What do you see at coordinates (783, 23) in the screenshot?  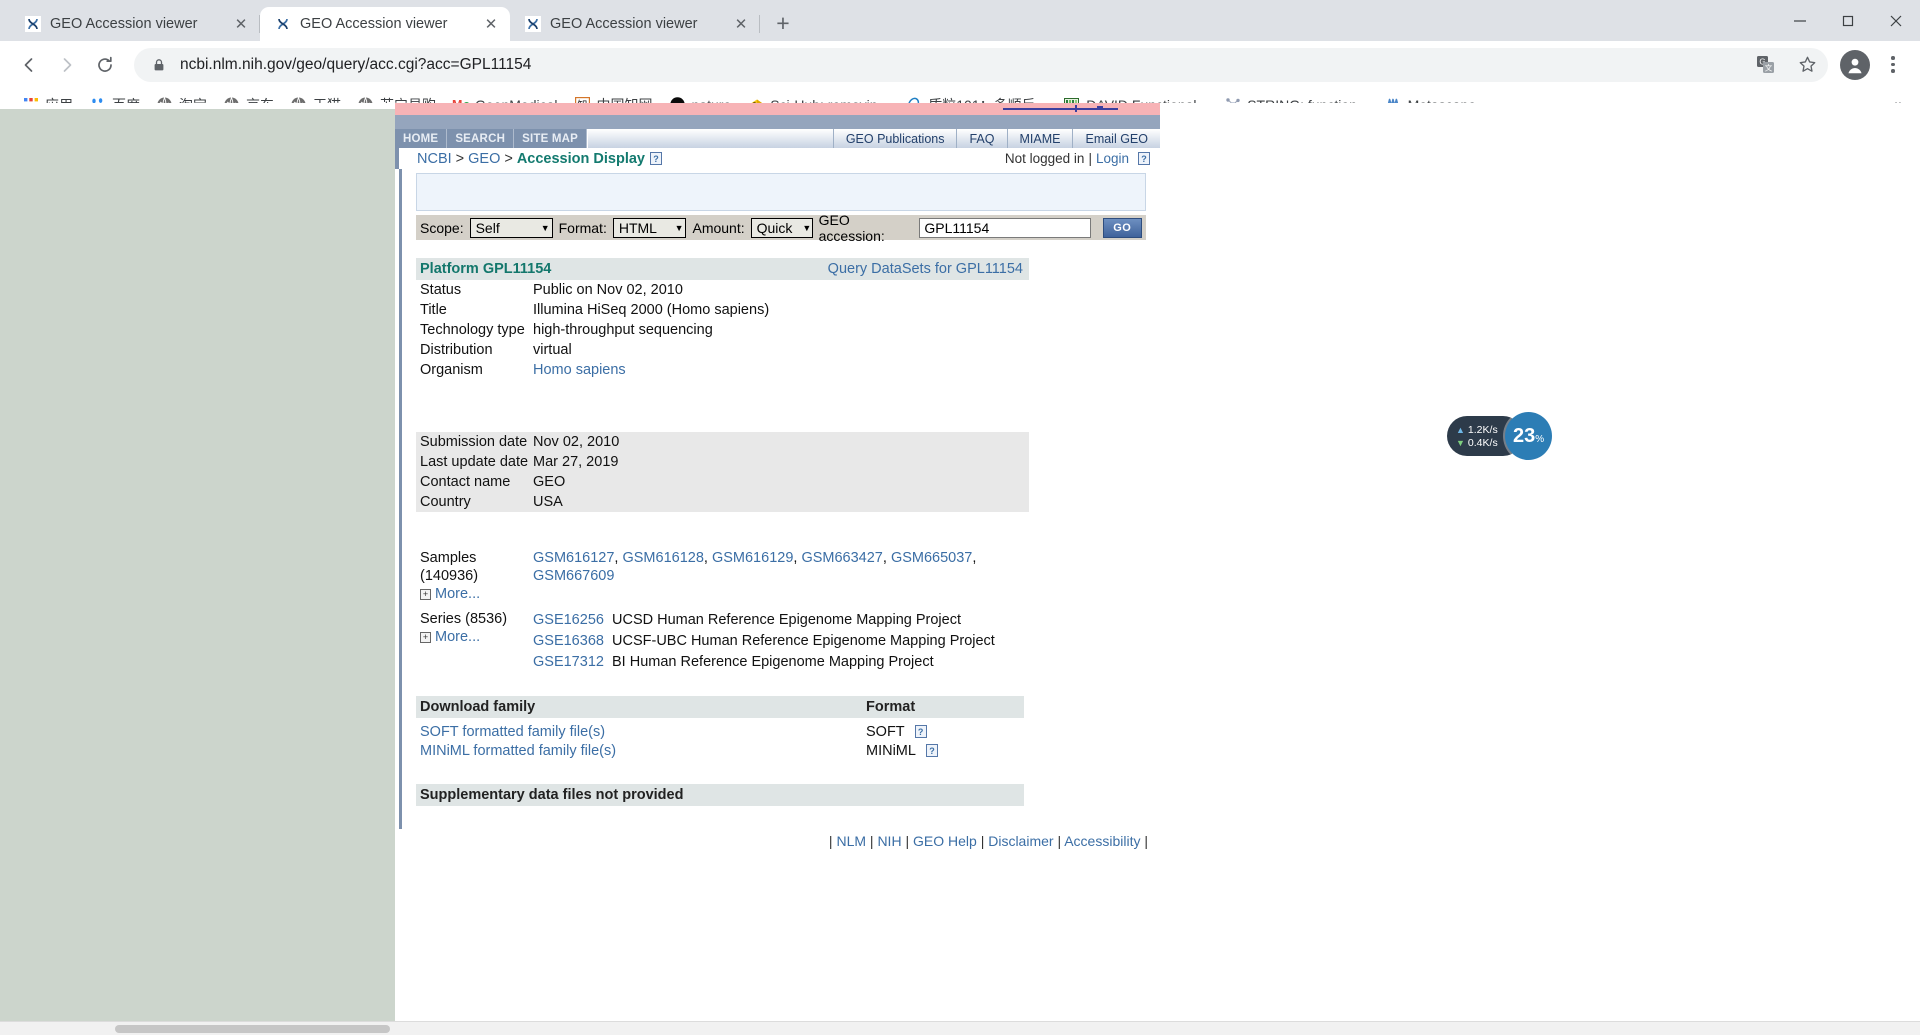 I see `new-tab-button: +` at bounding box center [783, 23].